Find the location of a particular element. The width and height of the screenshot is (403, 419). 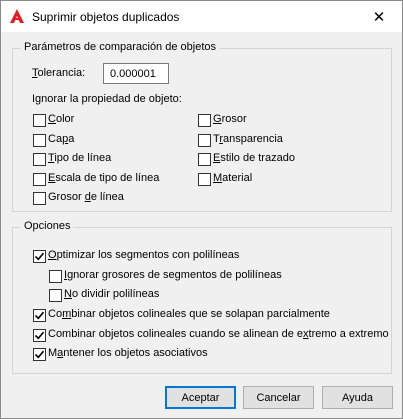

help-button: Ayuda is located at coordinates (357, 397).